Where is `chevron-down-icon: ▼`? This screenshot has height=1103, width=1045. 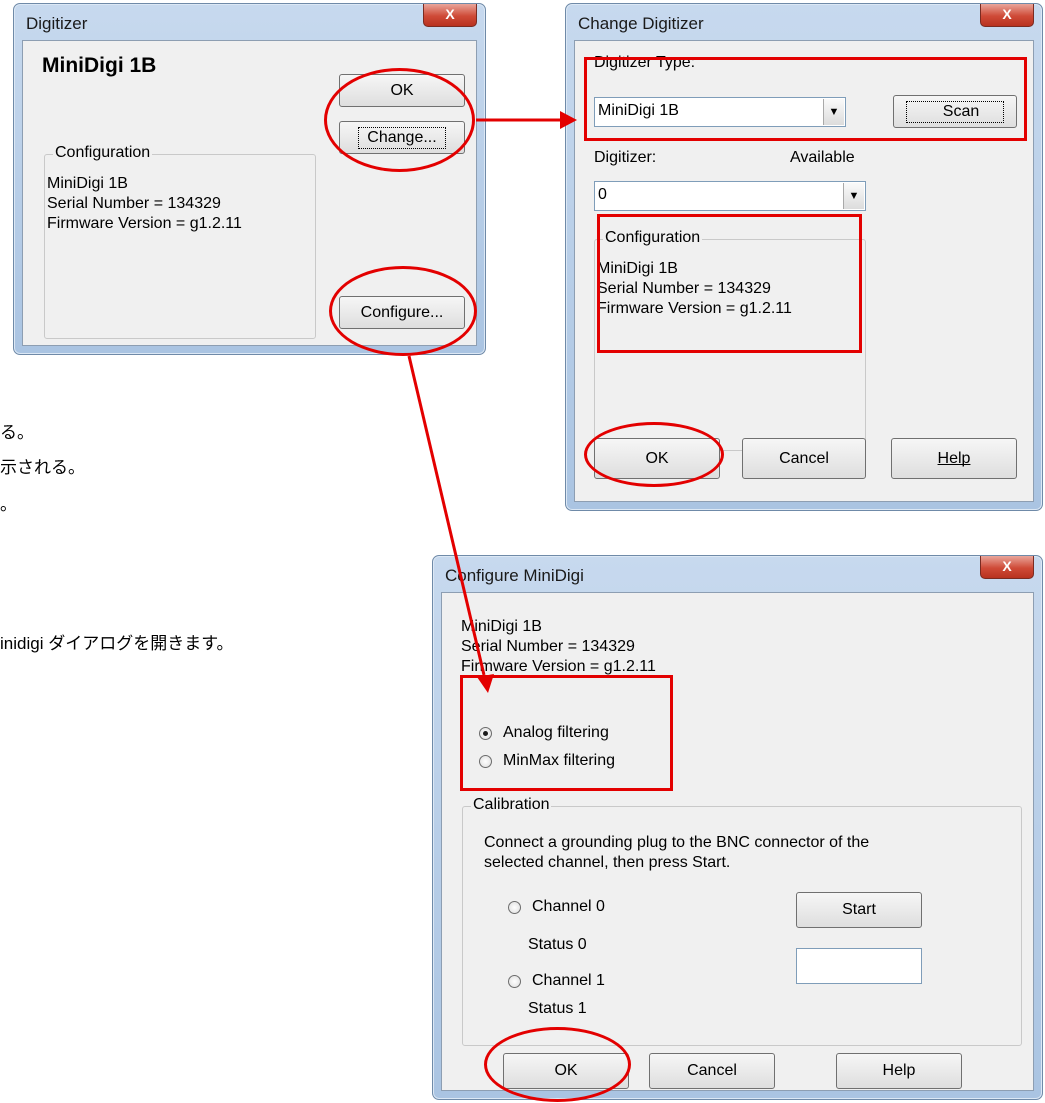
chevron-down-icon: ▼ is located at coordinates (853, 196).